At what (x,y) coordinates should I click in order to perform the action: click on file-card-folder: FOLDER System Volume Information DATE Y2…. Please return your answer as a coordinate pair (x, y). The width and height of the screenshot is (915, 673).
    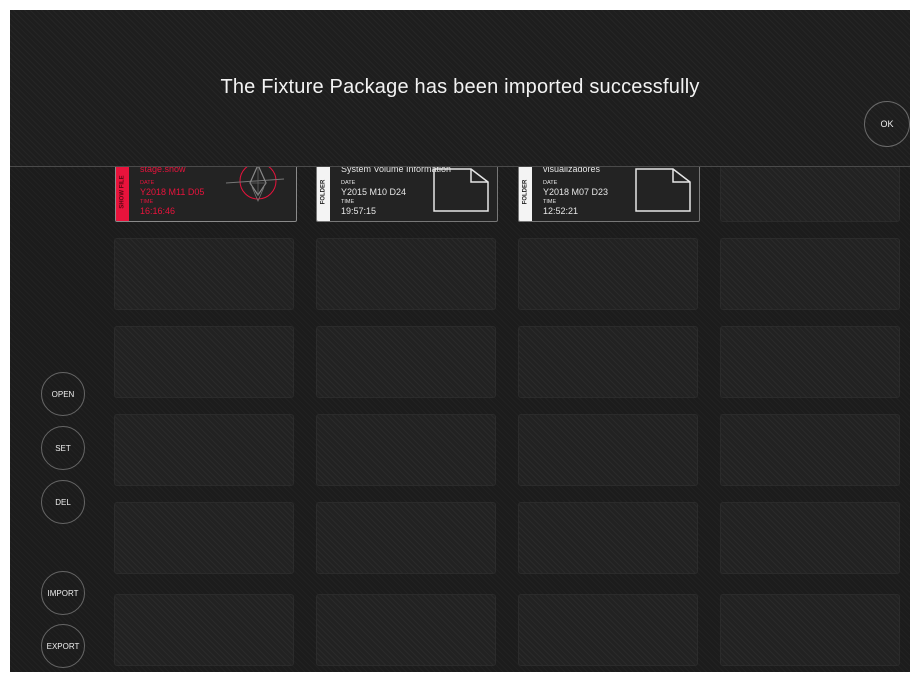
    Looking at the image, I should click on (407, 192).